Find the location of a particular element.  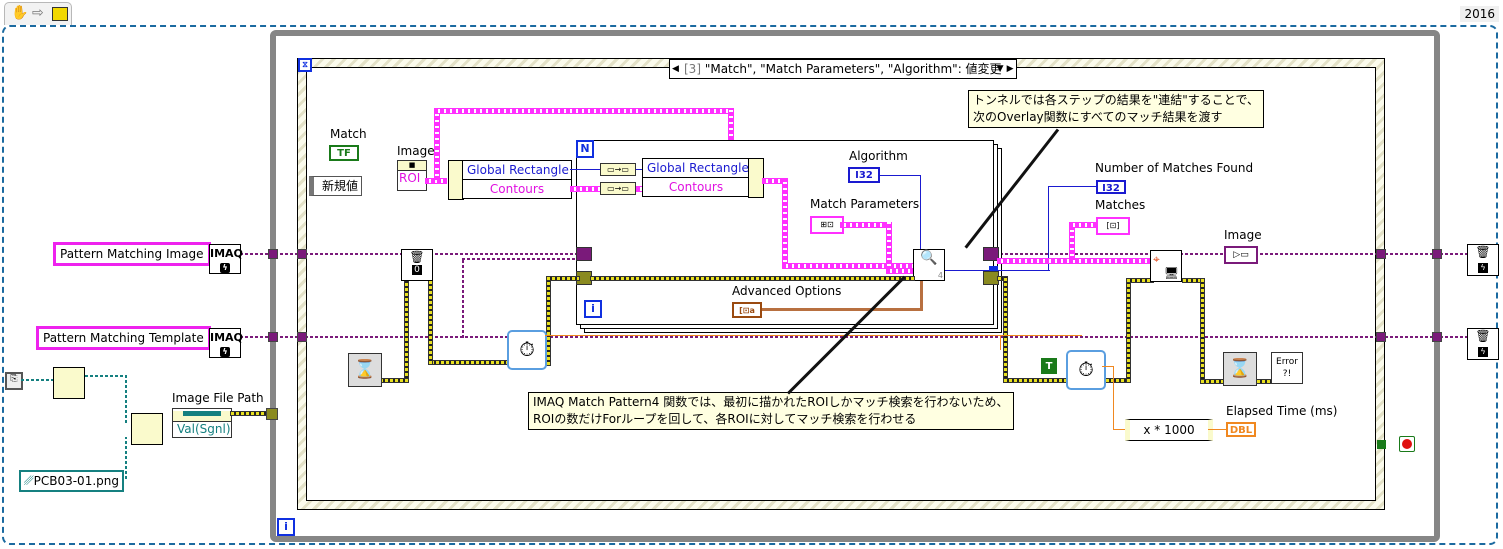

algorithm-terminal: I32 is located at coordinates (864, 175).